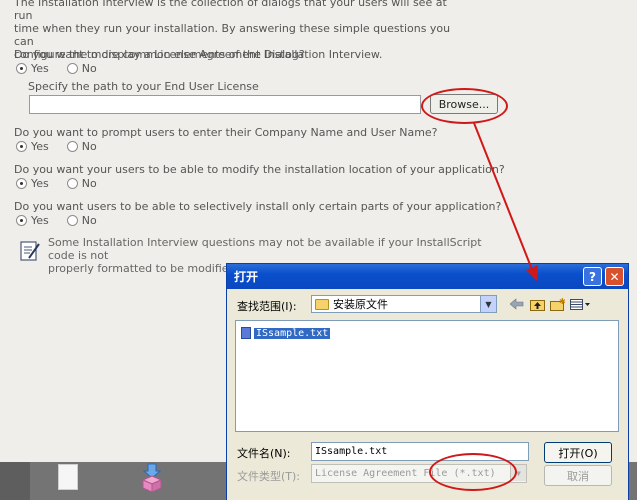 This screenshot has width=637, height=500. Describe the element at coordinates (505, 201) in the screenshot. I see `annotation-arrow` at that location.